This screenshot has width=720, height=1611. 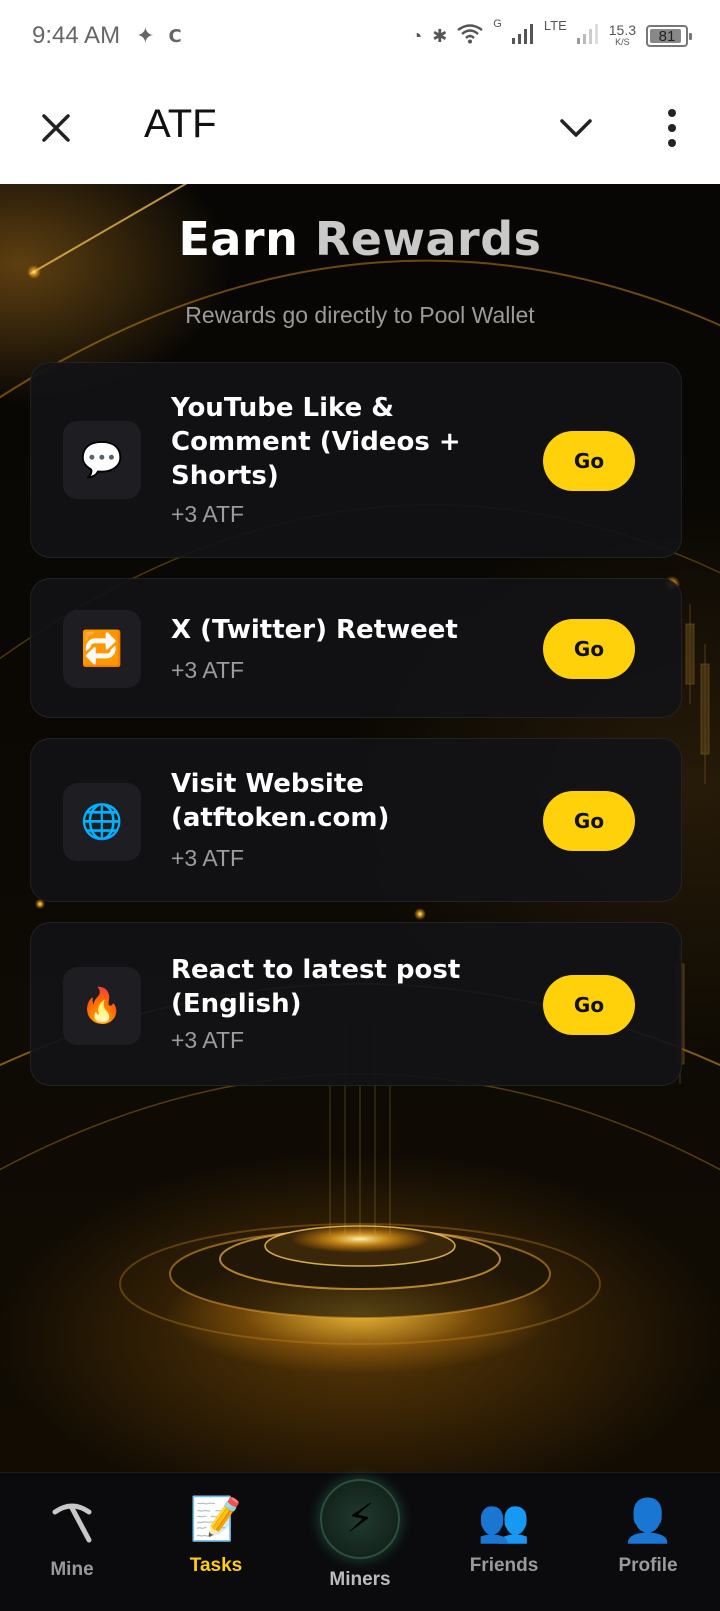 I want to click on memo-icon: 📝, so click(x=216, y=1518).